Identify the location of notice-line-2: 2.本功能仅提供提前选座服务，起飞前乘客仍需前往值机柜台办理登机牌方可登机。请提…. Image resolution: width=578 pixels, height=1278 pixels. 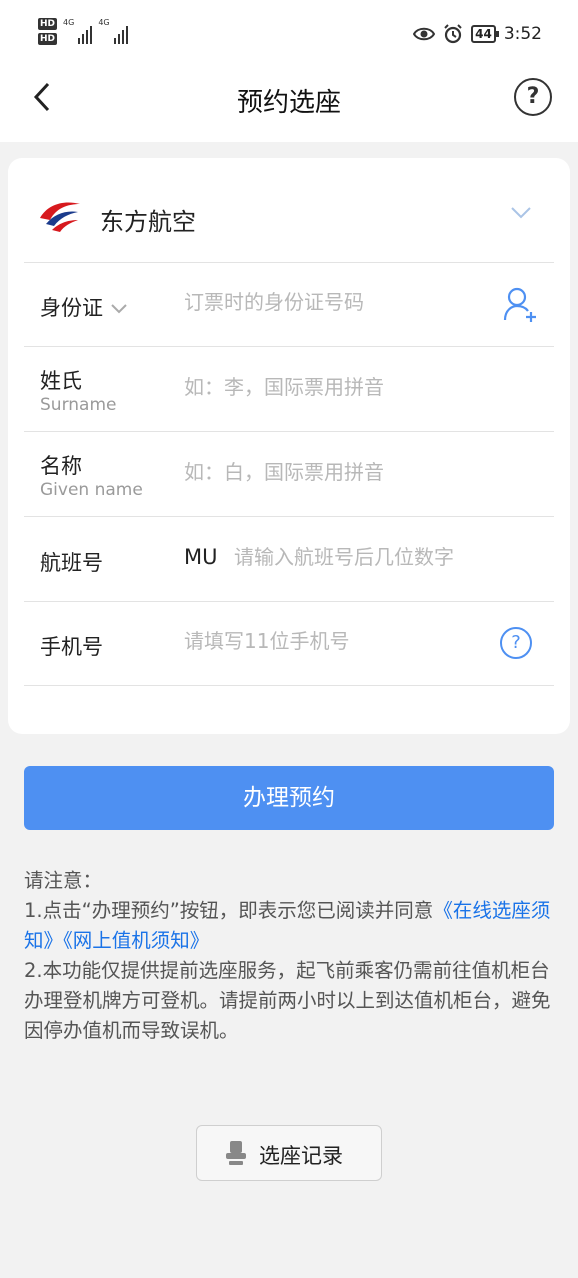
(287, 1000).